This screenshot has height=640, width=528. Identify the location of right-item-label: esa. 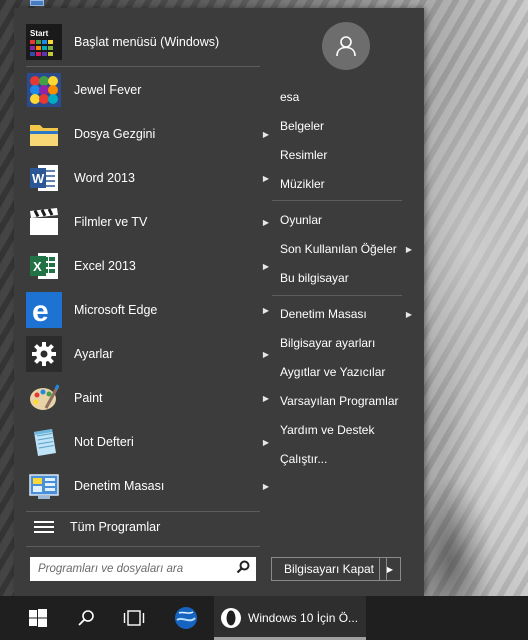
(290, 97).